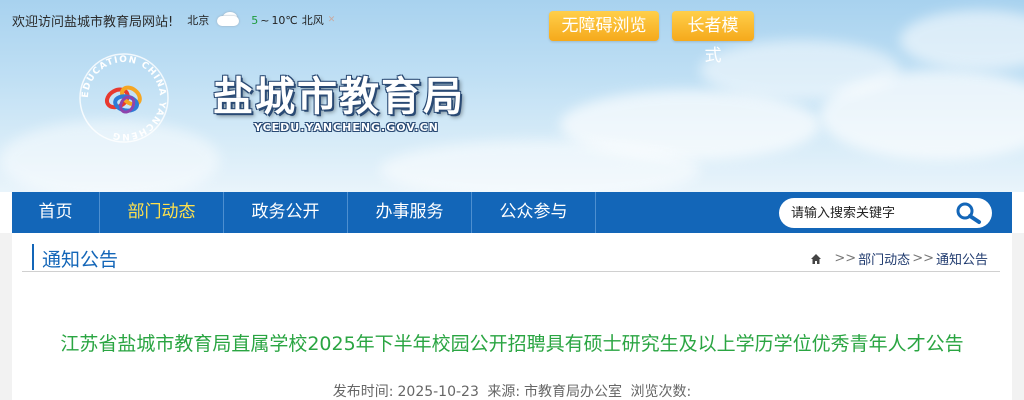  What do you see at coordinates (713, 38) in the screenshot?
I see `elder-mode-button: 长者模式` at bounding box center [713, 38].